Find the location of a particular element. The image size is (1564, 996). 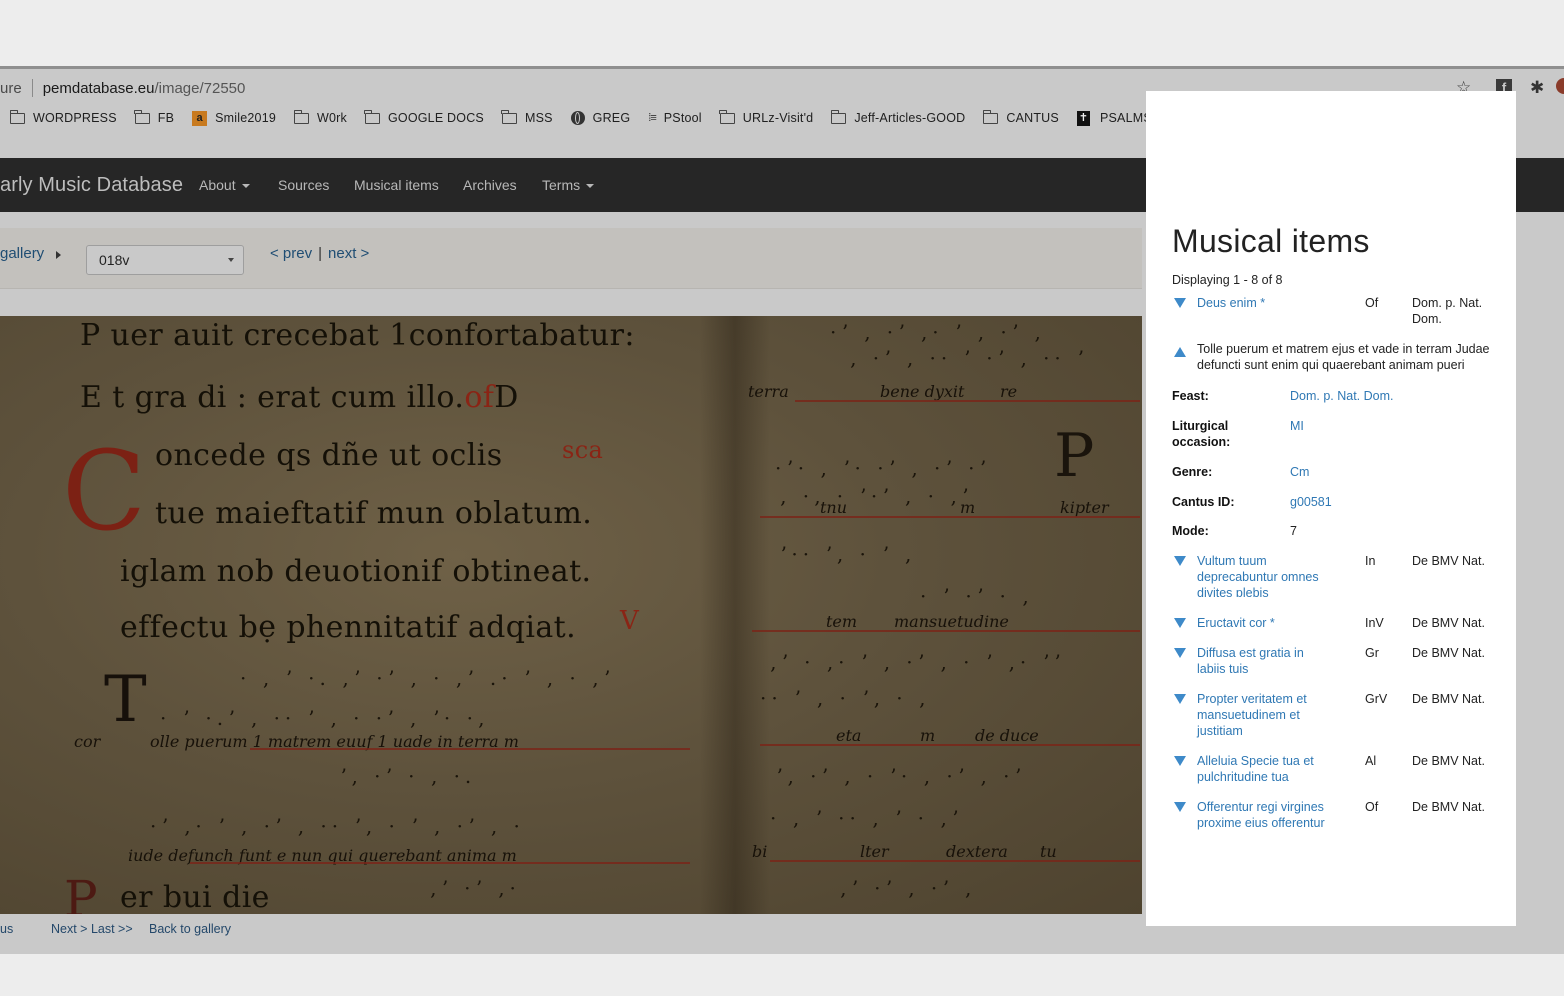

item-feast: Dom. p. Nat. Dom. is located at coordinates (1447, 311).